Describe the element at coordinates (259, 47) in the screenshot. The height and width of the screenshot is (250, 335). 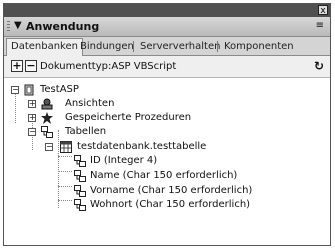
I see `tab-komponenten: Komponenten` at that location.